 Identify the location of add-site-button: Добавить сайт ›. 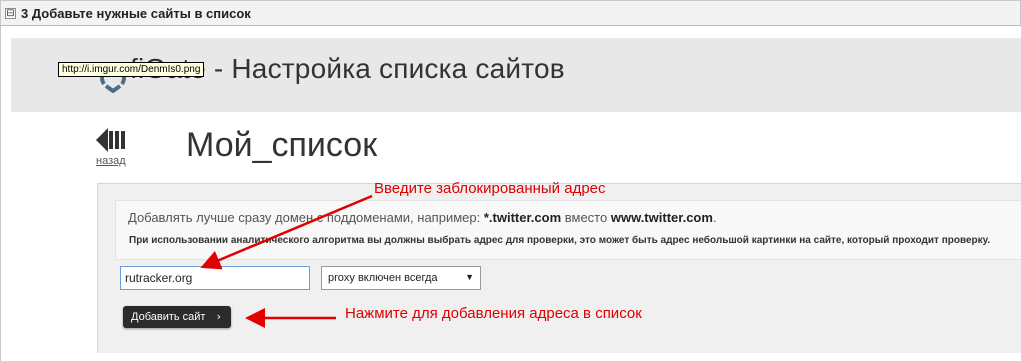
(177, 317).